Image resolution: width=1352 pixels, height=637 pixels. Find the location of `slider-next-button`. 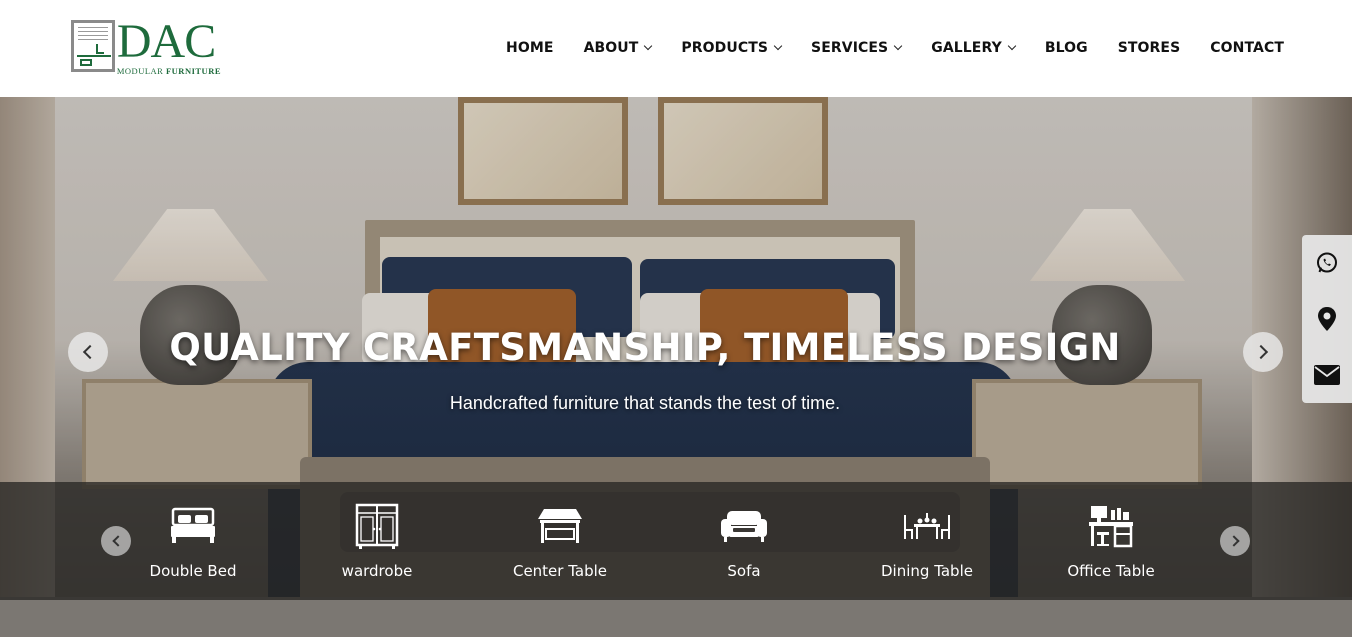

slider-next-button is located at coordinates (1263, 352).